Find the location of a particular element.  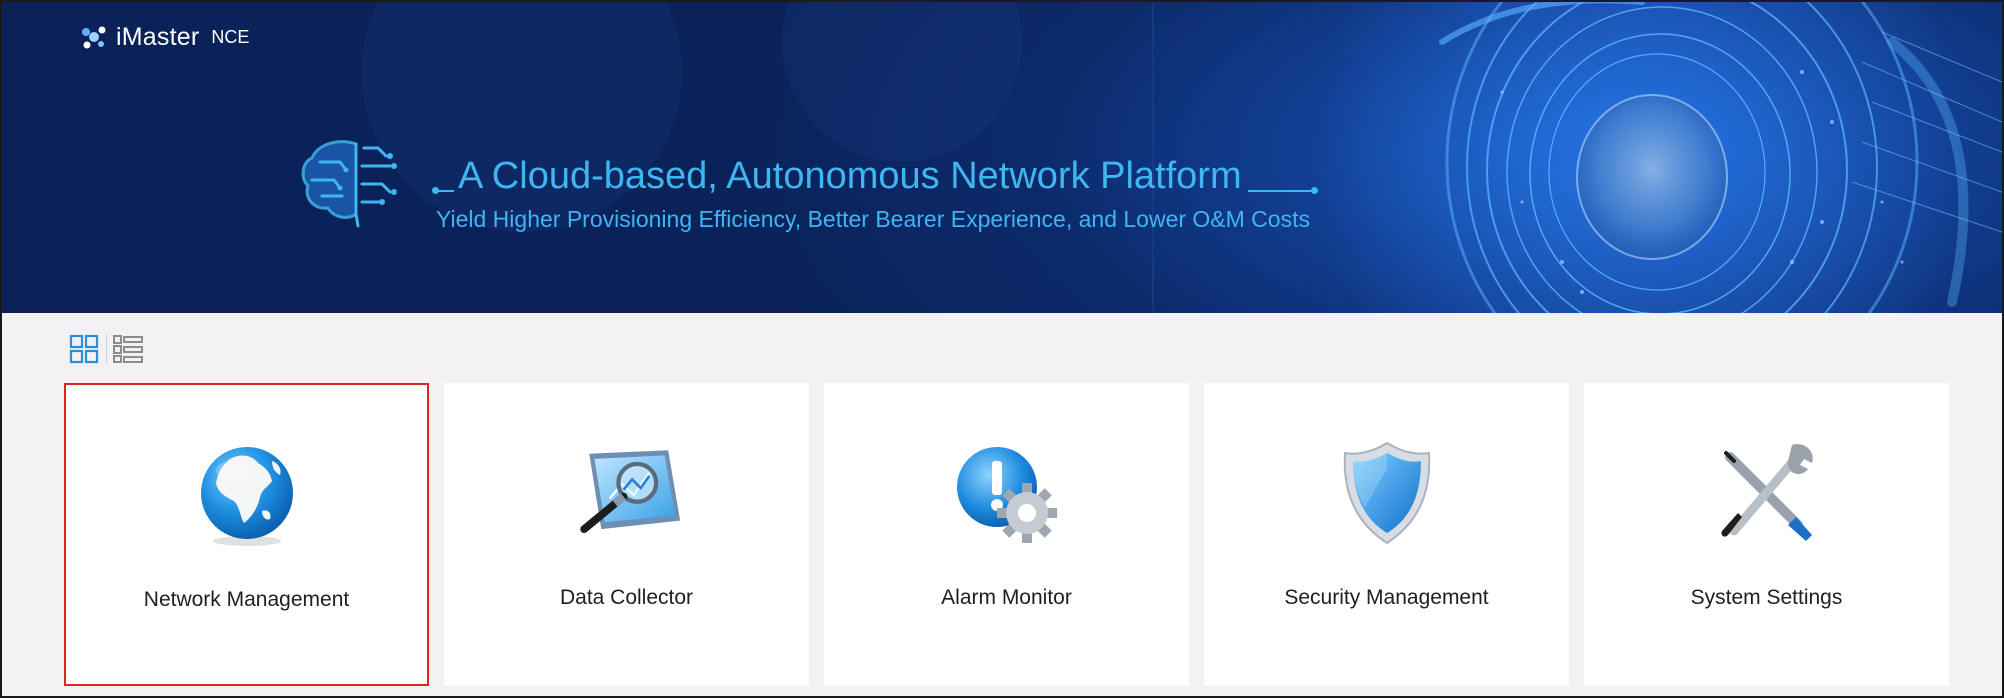

tile-data-collector: Data Collector is located at coordinates (626, 534).